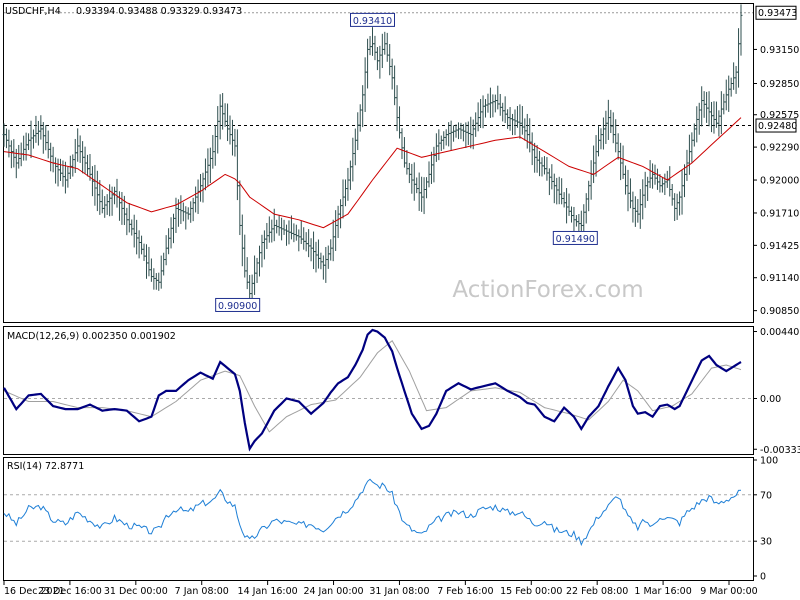 The image size is (800, 600). I want to click on symbol-label: USDCHF,H4, so click(33, 11).